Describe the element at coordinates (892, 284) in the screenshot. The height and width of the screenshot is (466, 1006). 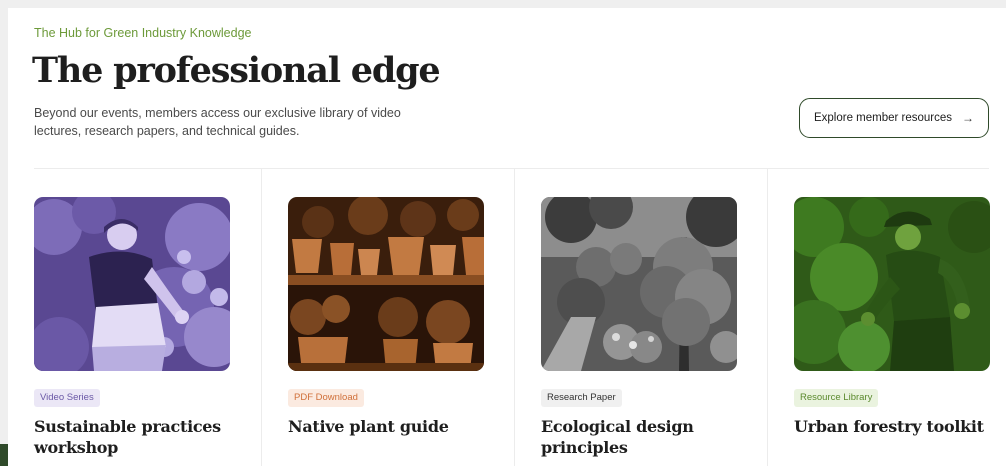
I see `card-image-arborist` at that location.